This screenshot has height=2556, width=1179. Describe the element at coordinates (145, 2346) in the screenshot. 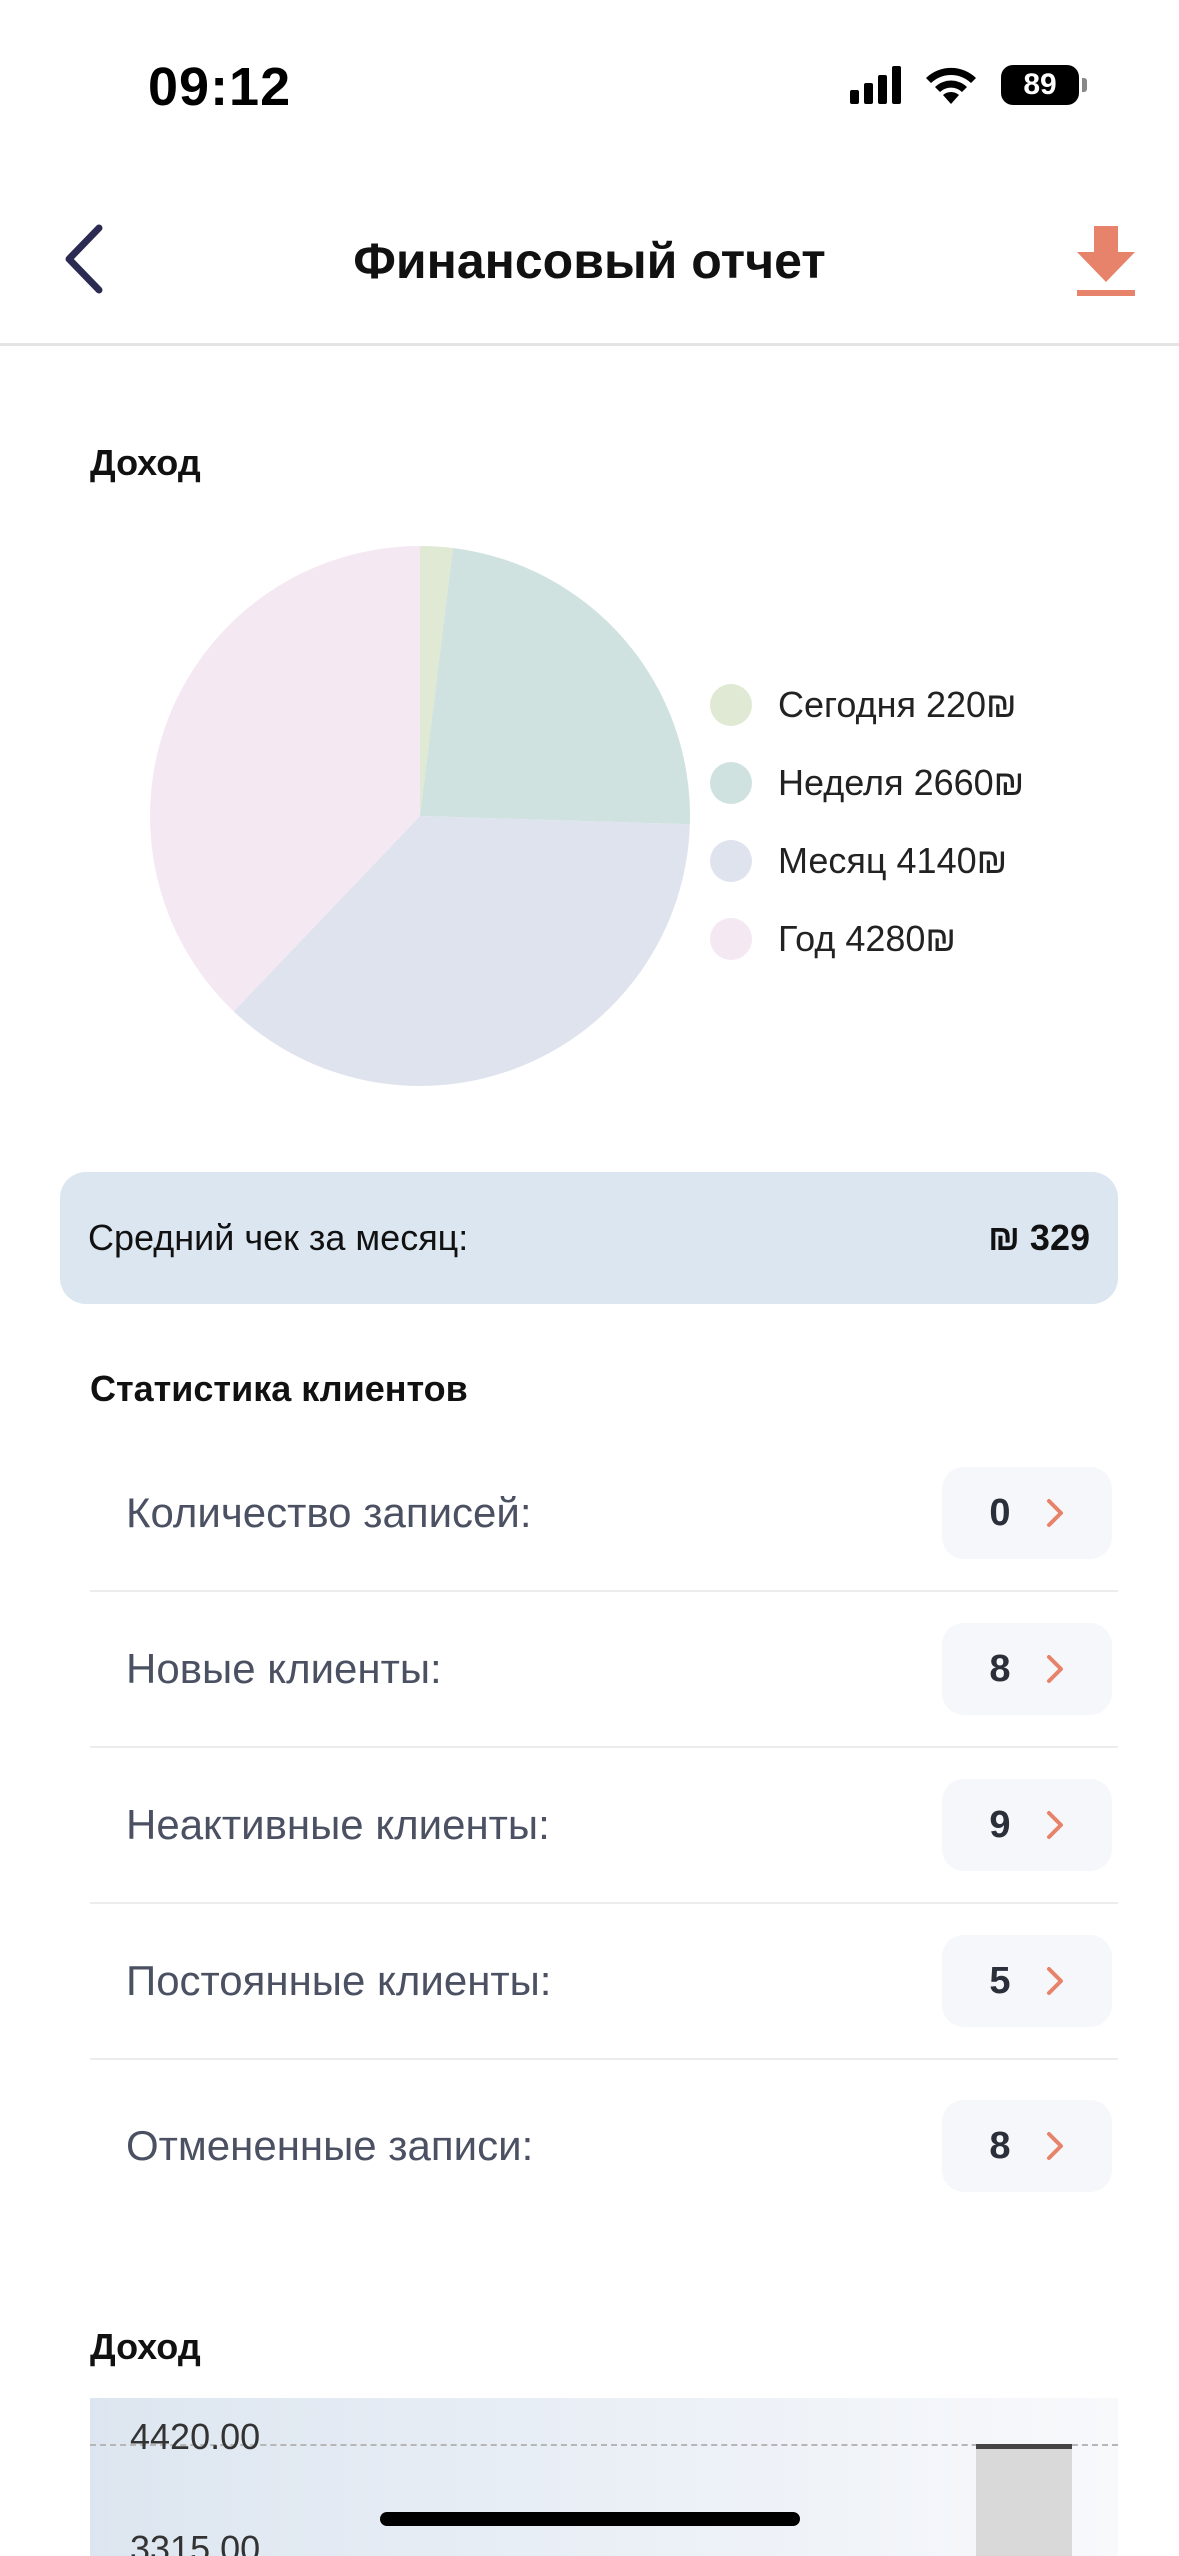

I see `income-chart-title: Доход` at that location.